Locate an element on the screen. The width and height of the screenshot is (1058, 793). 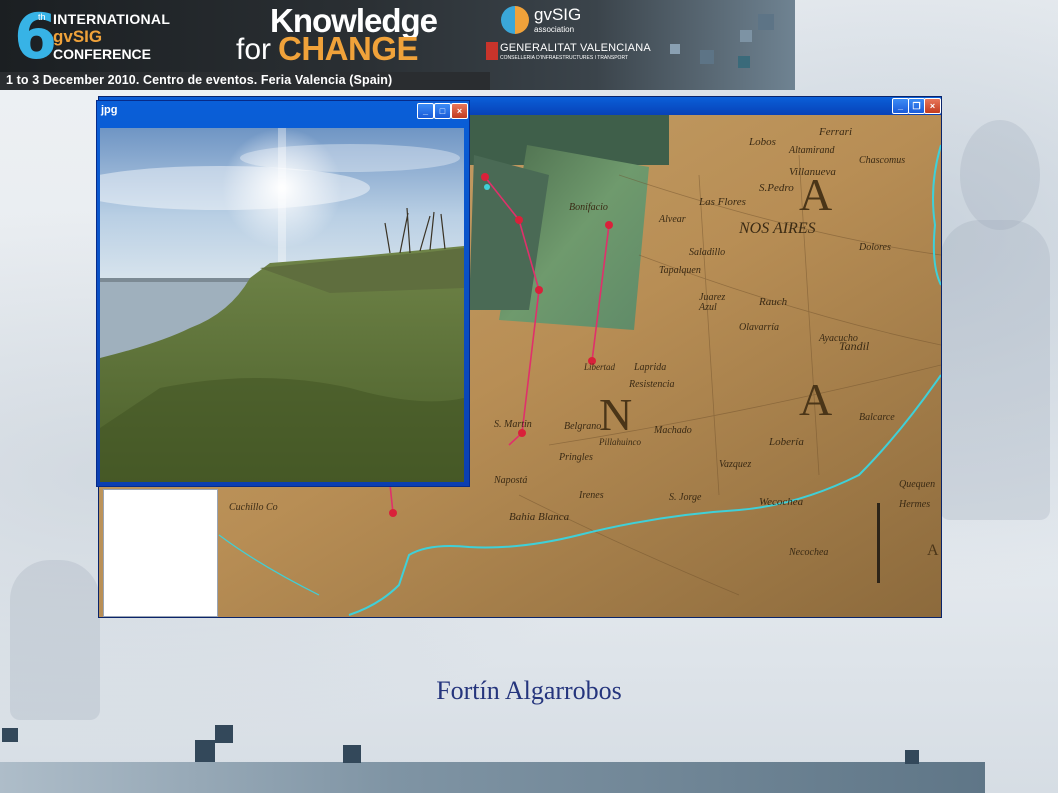
slide-caption: Fortín Algarrobos is located at coordinates (529, 690).